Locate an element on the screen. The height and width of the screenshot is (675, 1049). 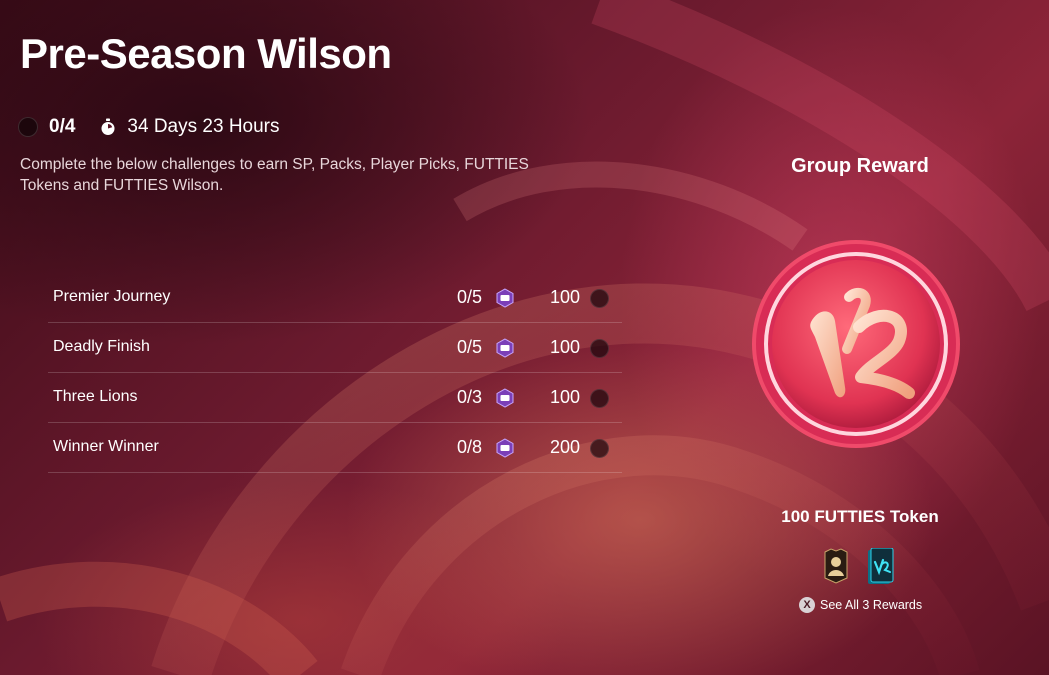
challenge-progress: 0/3 is located at coordinates (469, 397).